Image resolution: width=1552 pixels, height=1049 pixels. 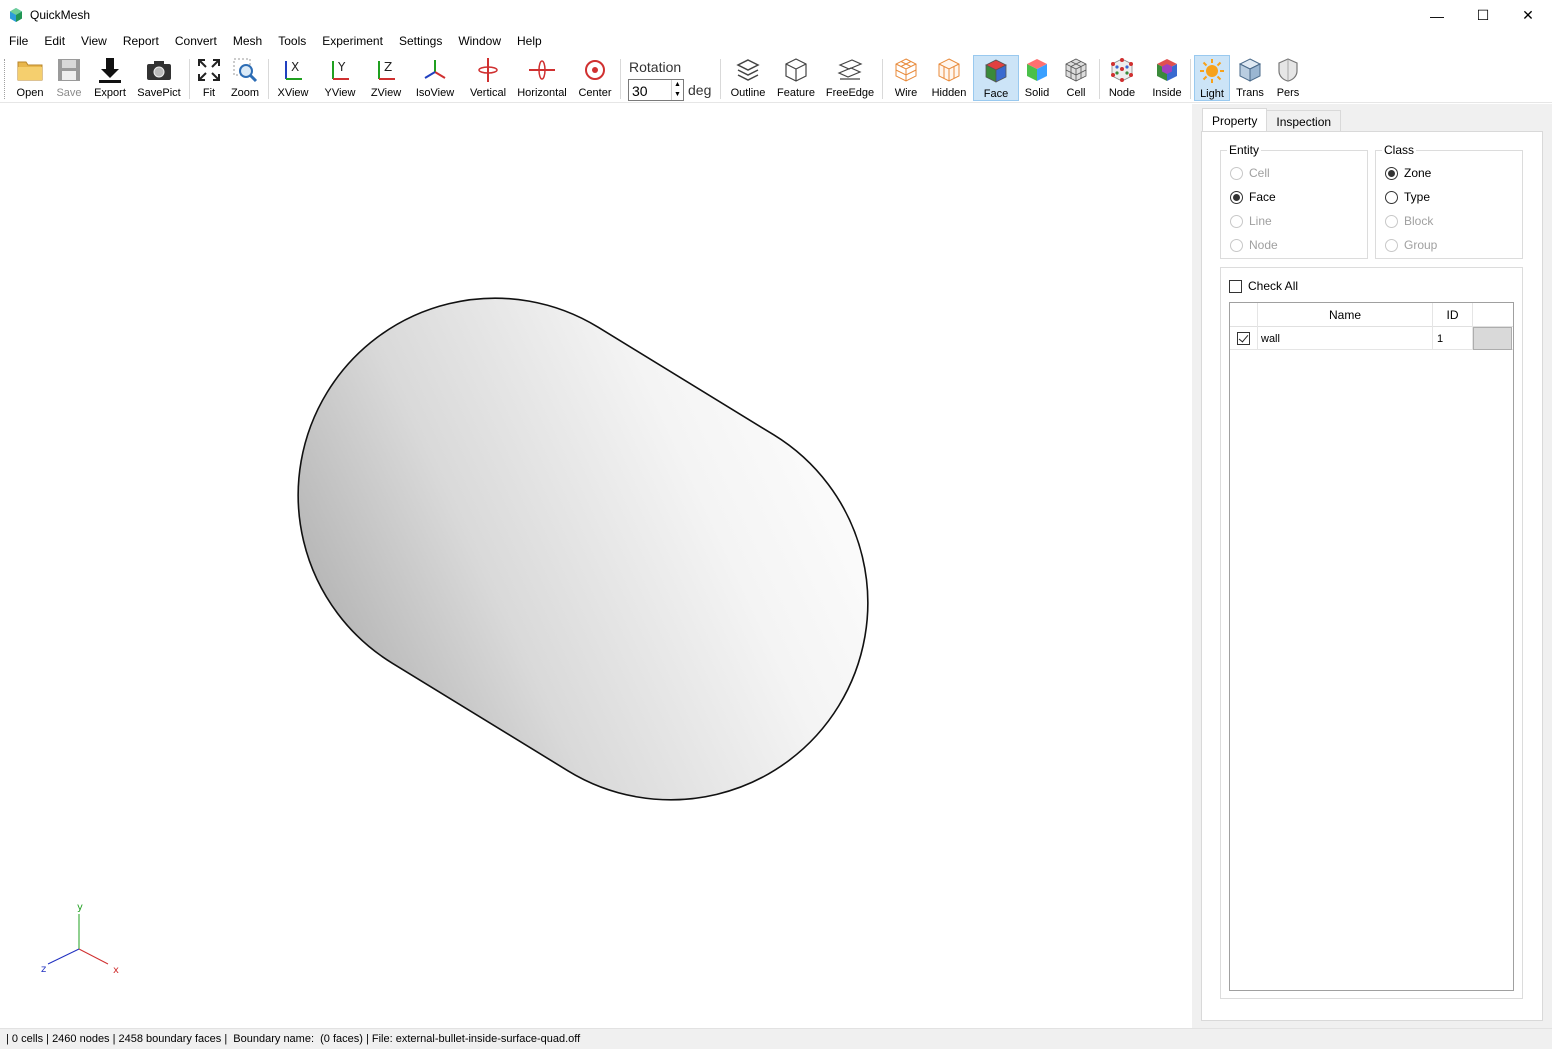 I want to click on isoview-button: IsoView, so click(x=435, y=78).